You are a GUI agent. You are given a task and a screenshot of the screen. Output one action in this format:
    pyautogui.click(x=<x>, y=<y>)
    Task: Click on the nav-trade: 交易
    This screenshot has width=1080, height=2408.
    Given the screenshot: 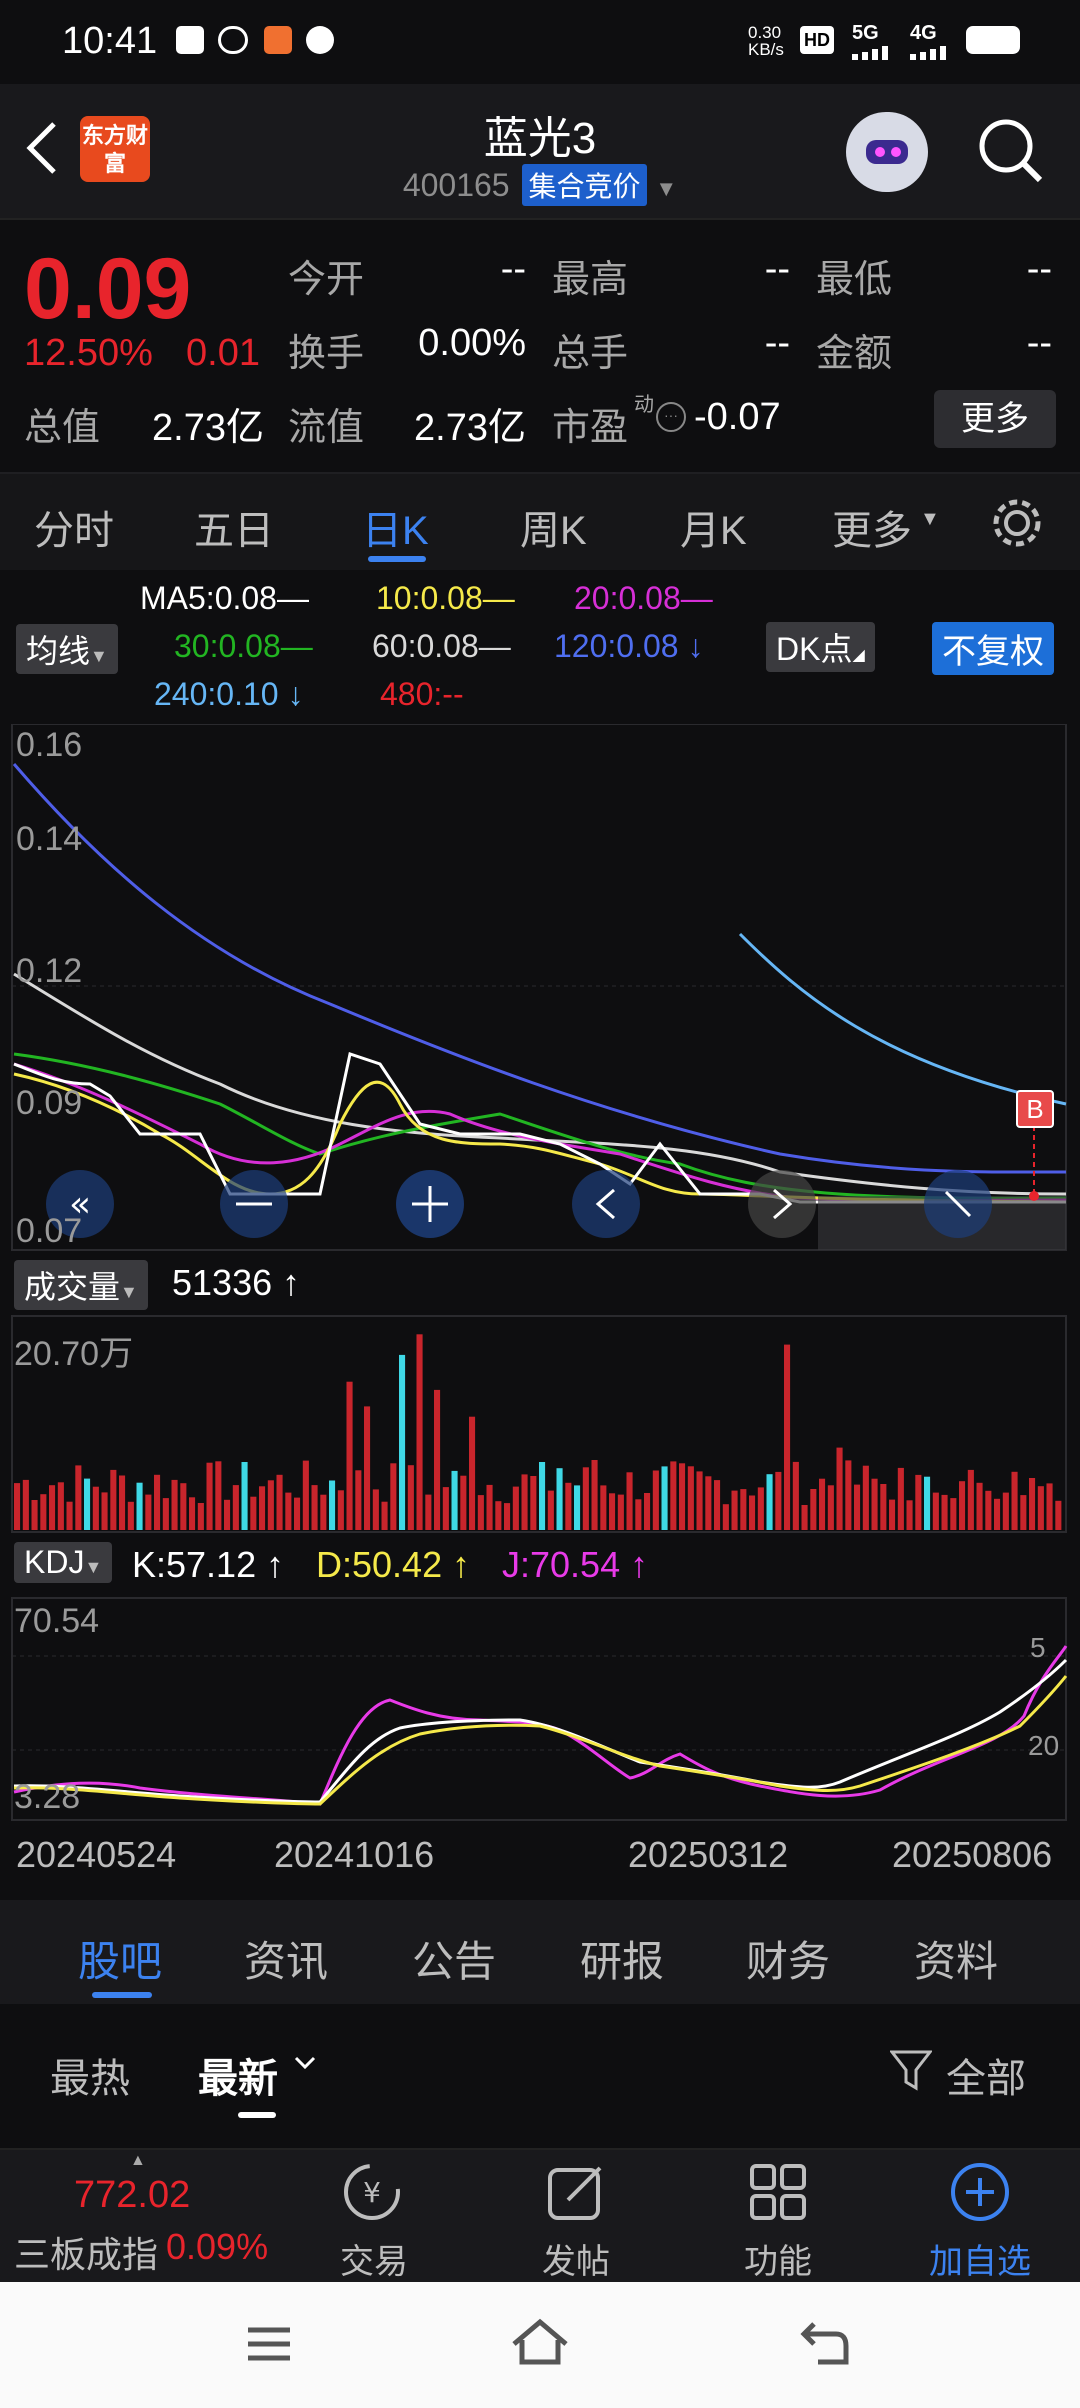 What is the action you would take?
    pyautogui.click(x=374, y=2258)
    